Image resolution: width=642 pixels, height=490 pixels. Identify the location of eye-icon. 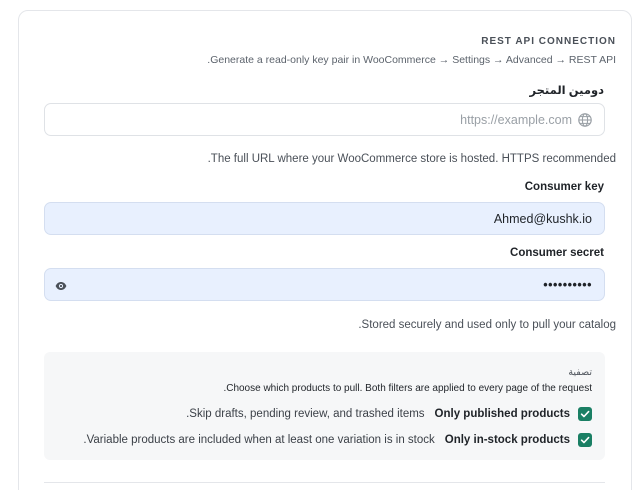
(61, 286).